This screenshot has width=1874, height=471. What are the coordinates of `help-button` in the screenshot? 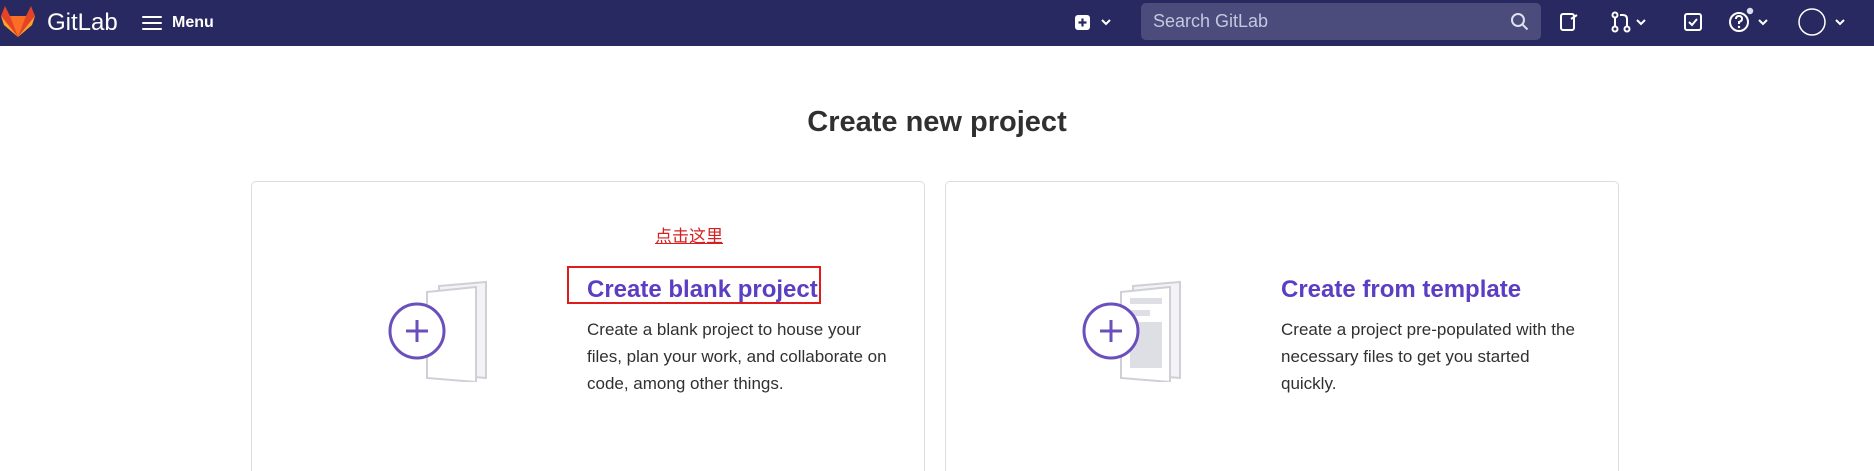 It's located at (1751, 20).